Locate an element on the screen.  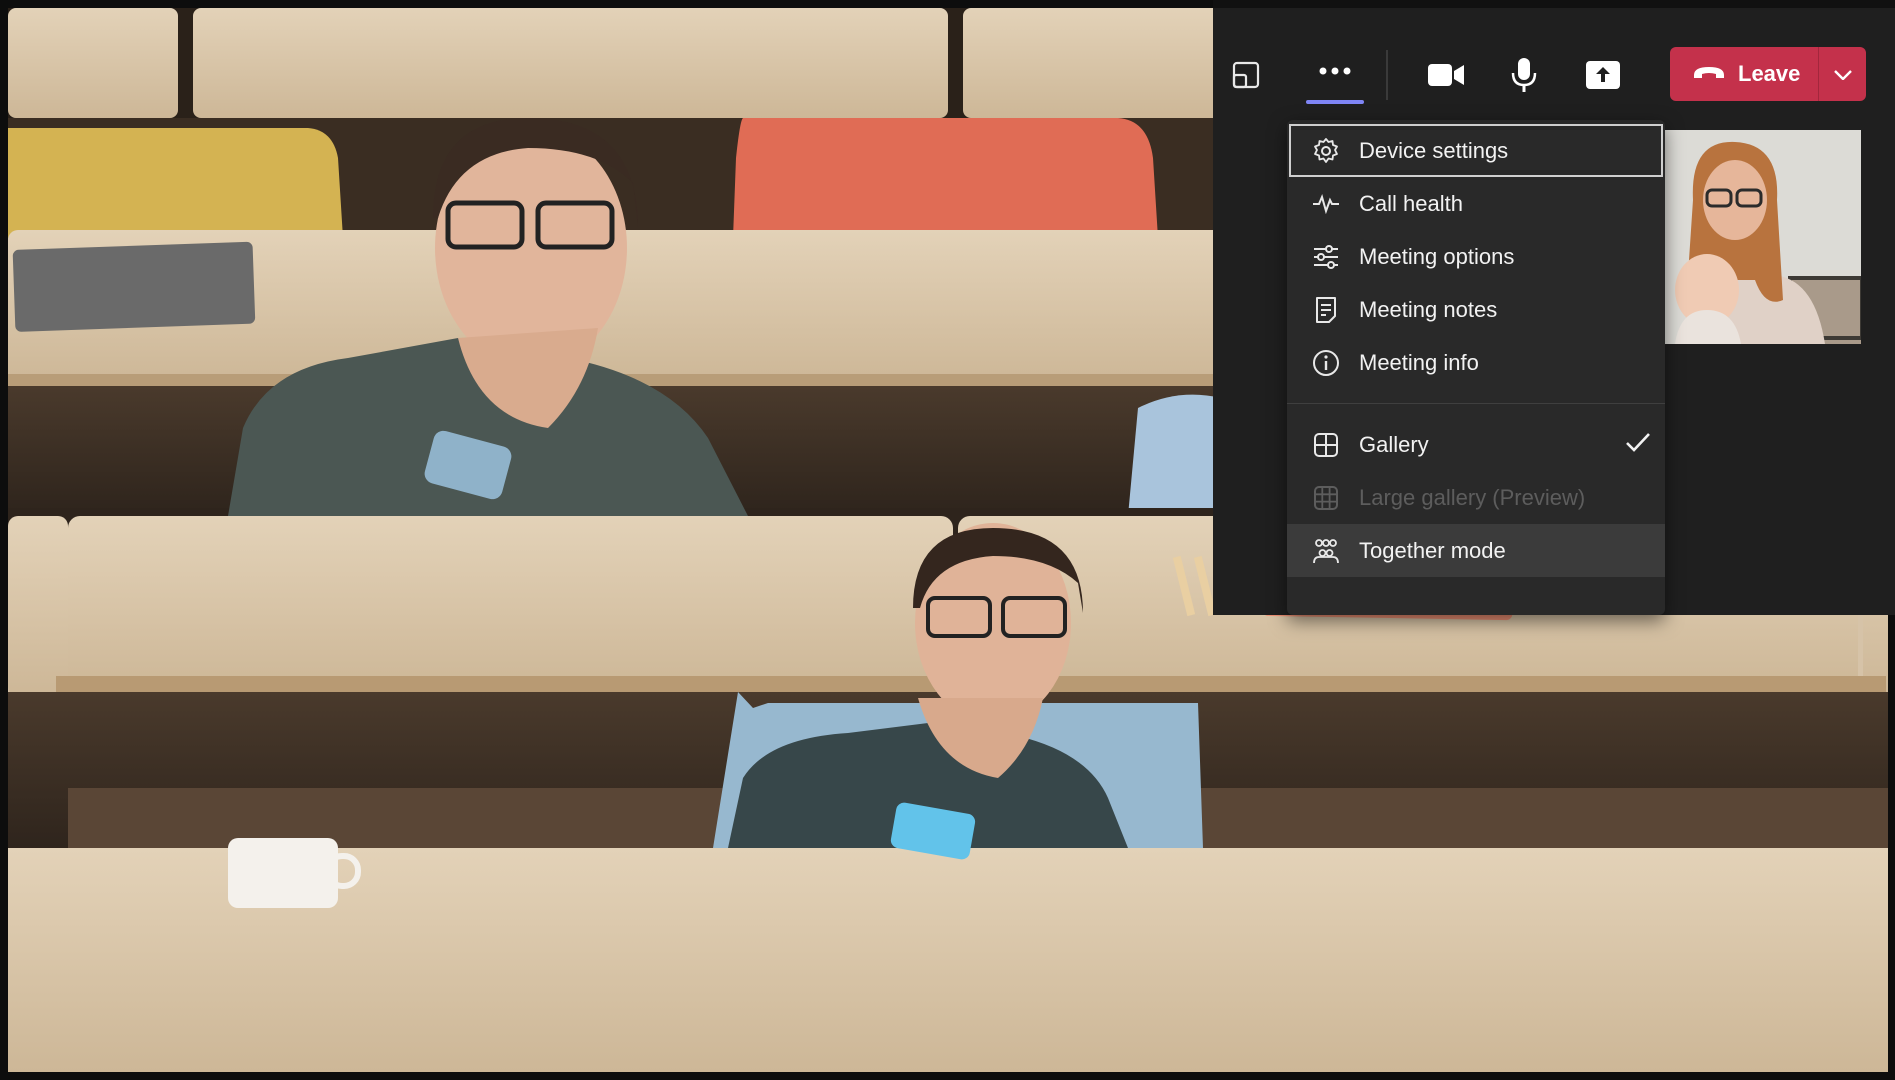
menu-item-meeting-info: Meeting info is located at coordinates (1476, 362).